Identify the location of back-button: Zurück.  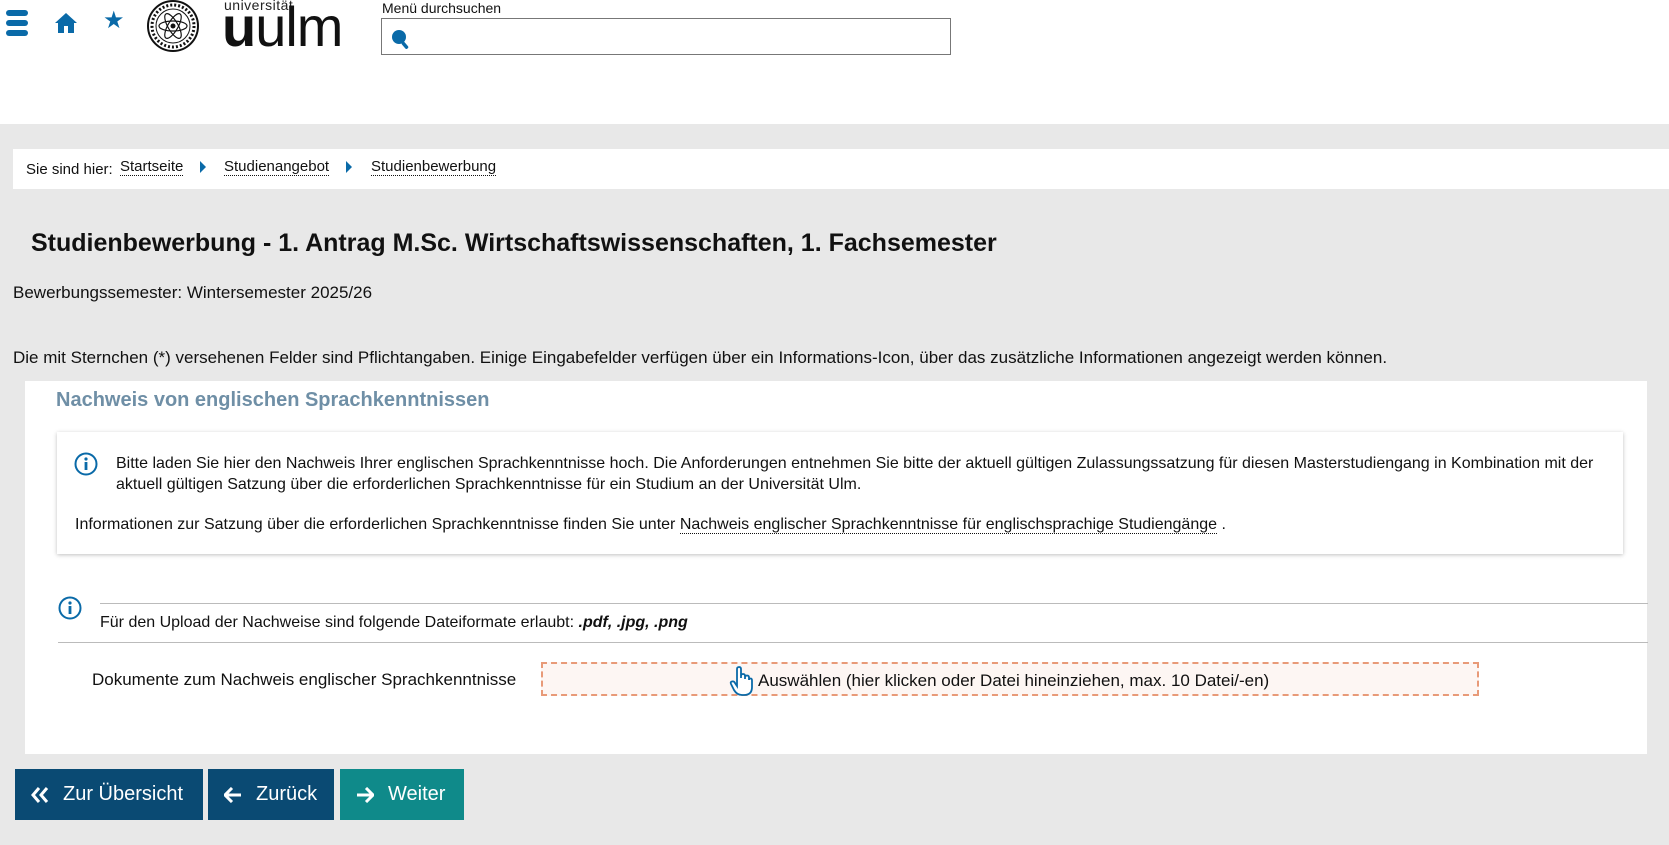
(271, 794).